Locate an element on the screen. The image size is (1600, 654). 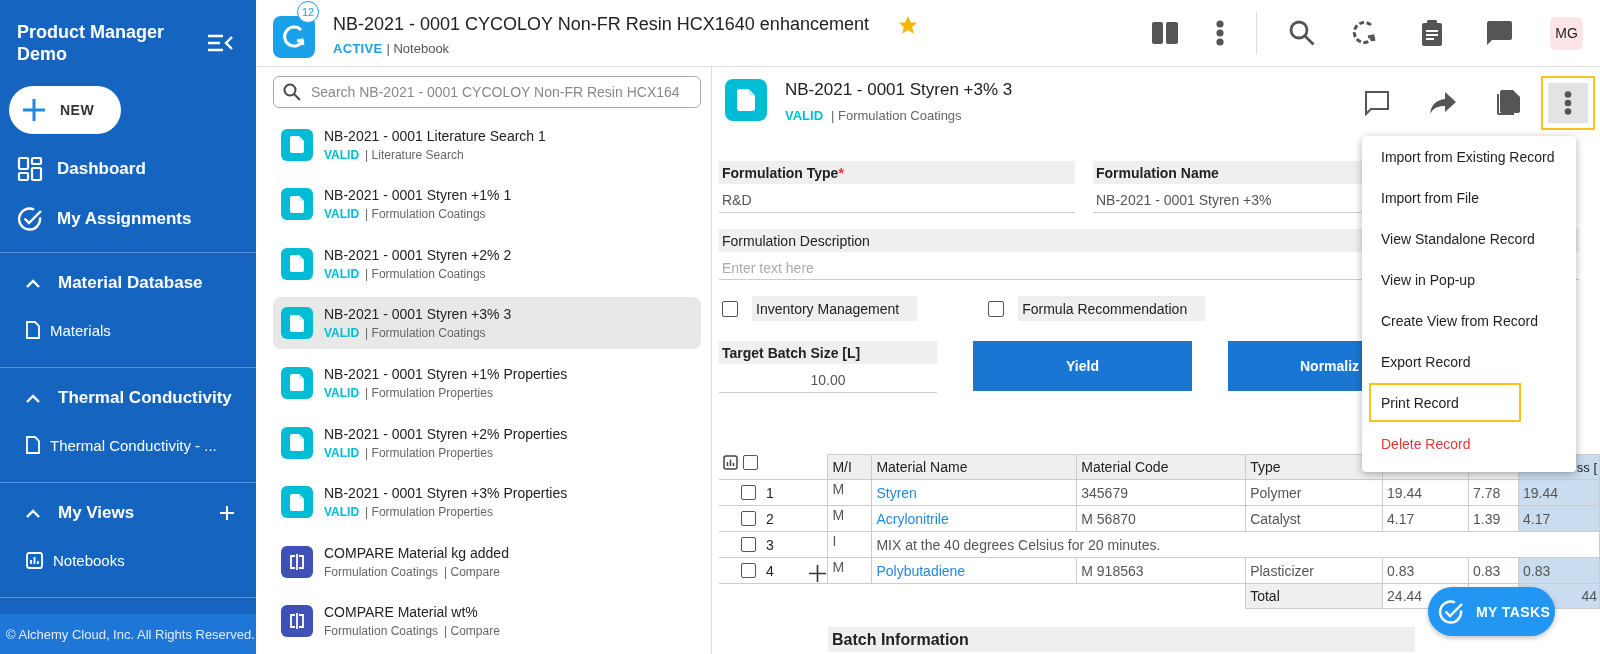
column-header: M/I is located at coordinates (849, 467).